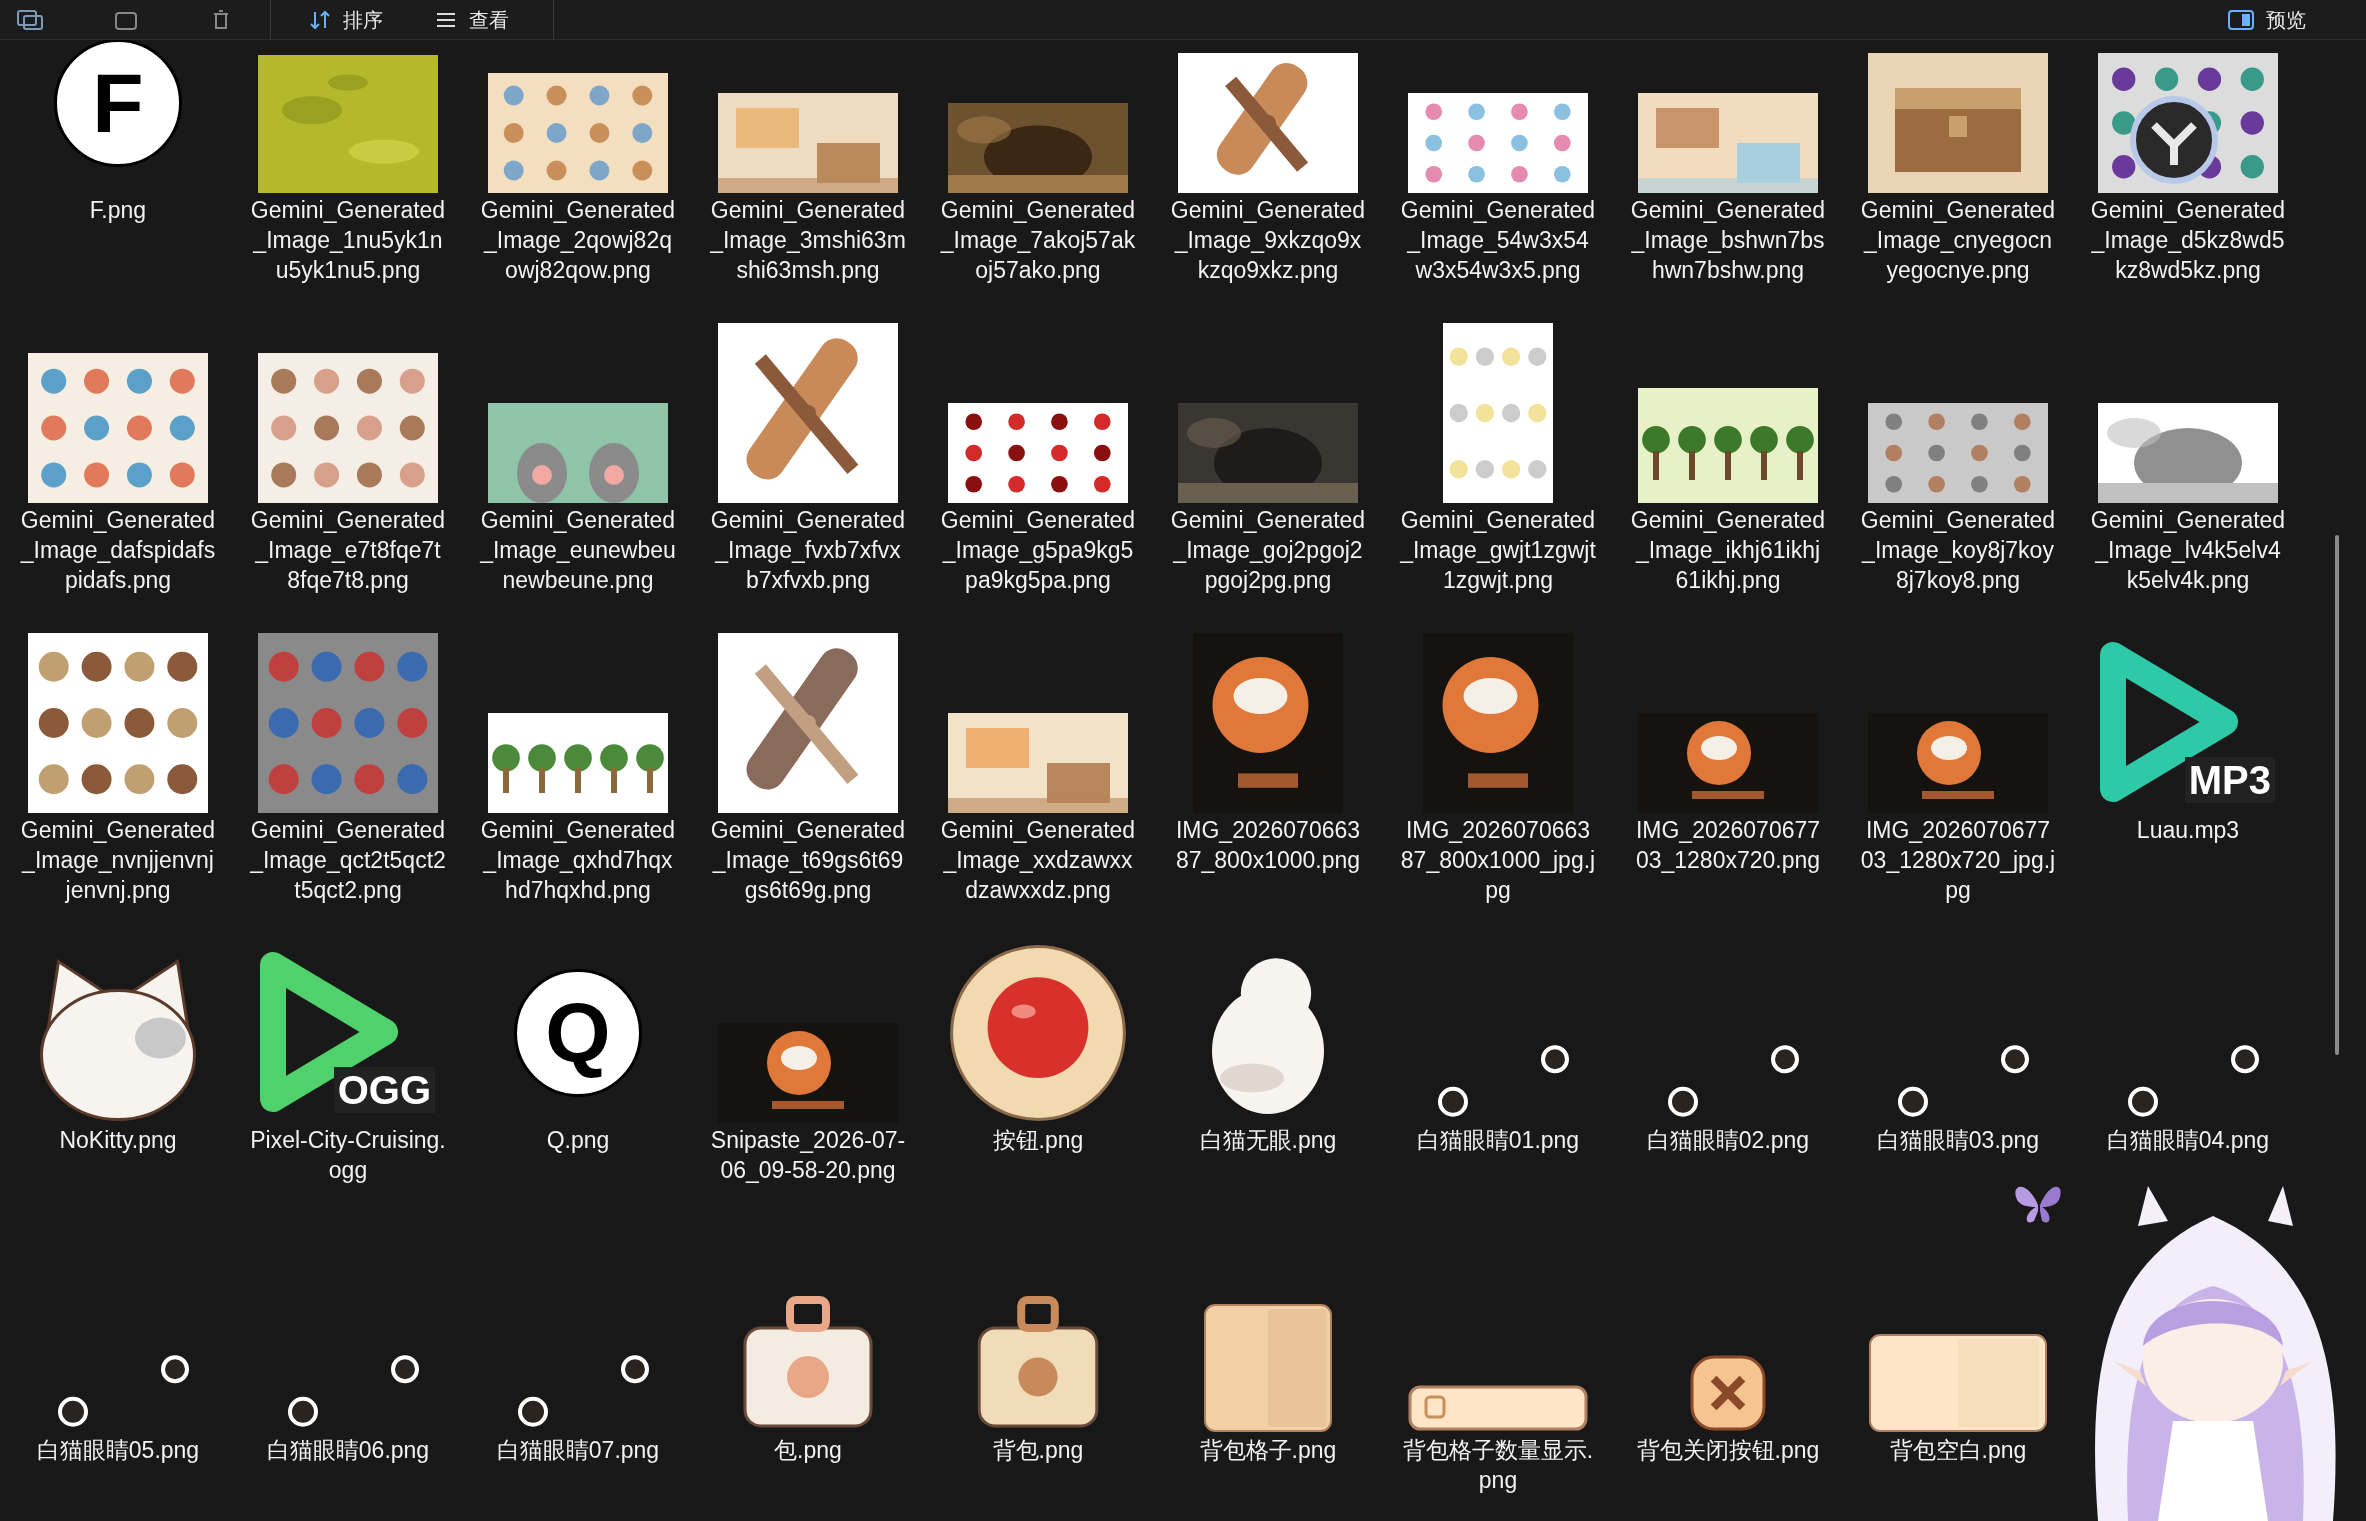  What do you see at coordinates (1498, 1140) in the screenshot?
I see `file-name: 白猫眼睛01.png` at bounding box center [1498, 1140].